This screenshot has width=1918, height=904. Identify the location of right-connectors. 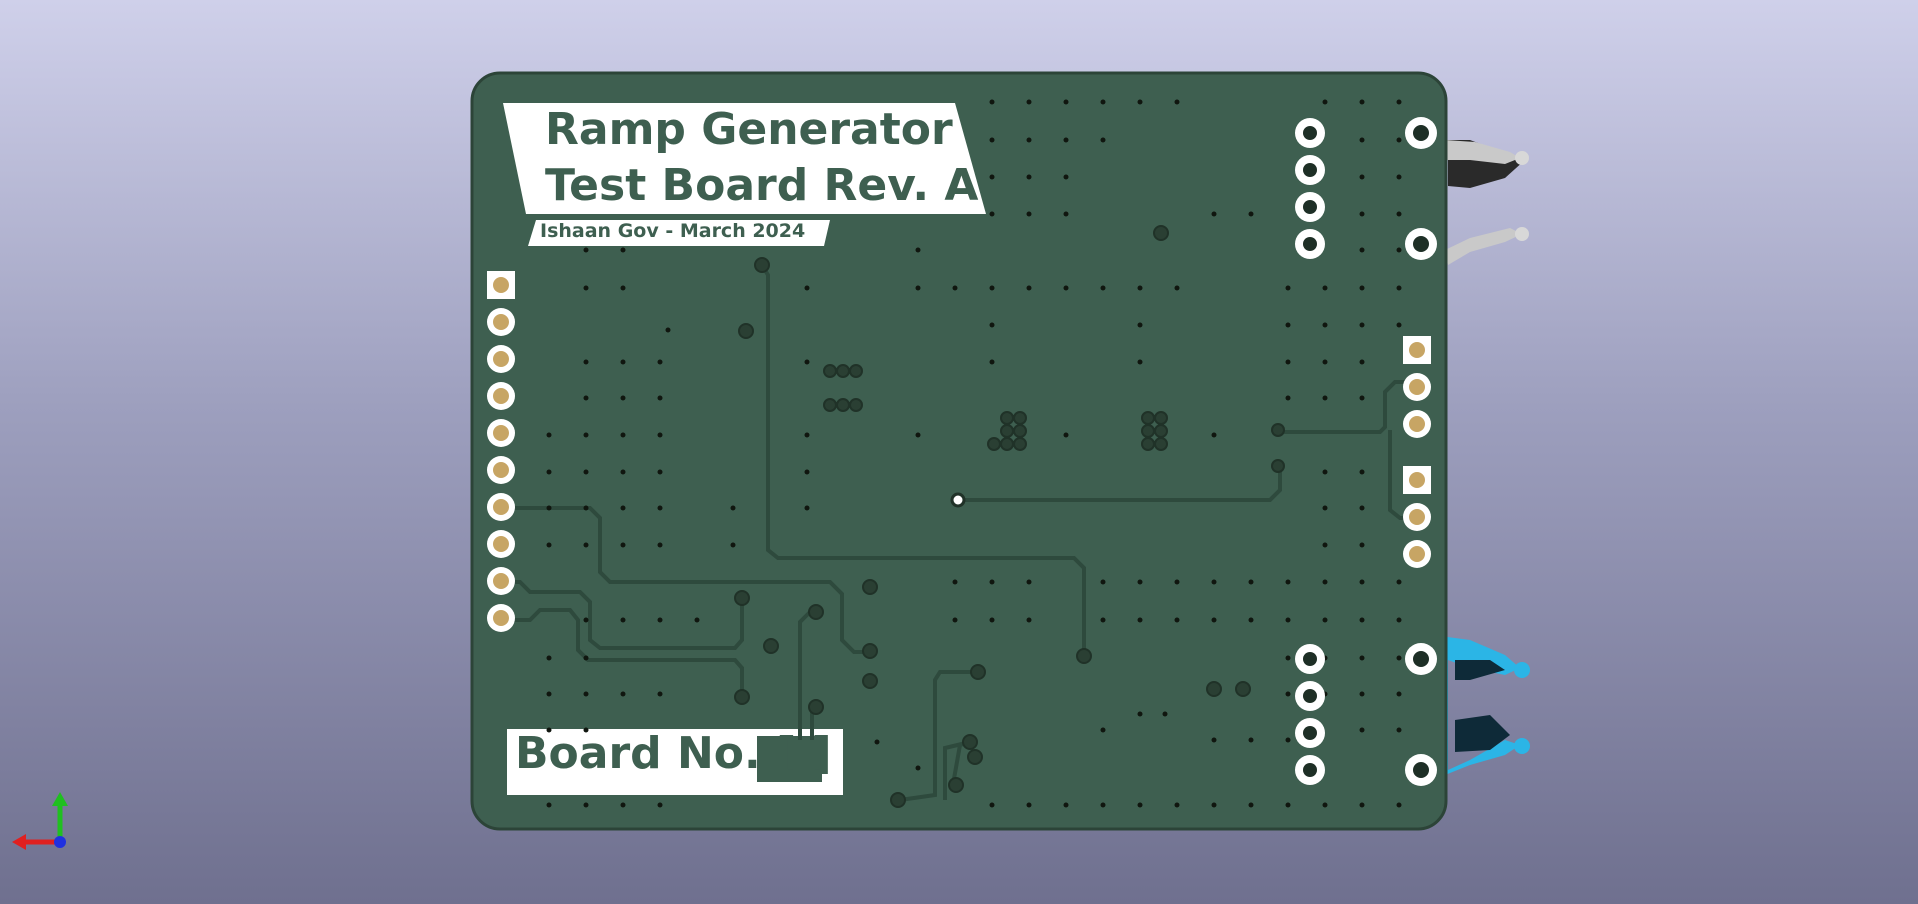
(1485, 457).